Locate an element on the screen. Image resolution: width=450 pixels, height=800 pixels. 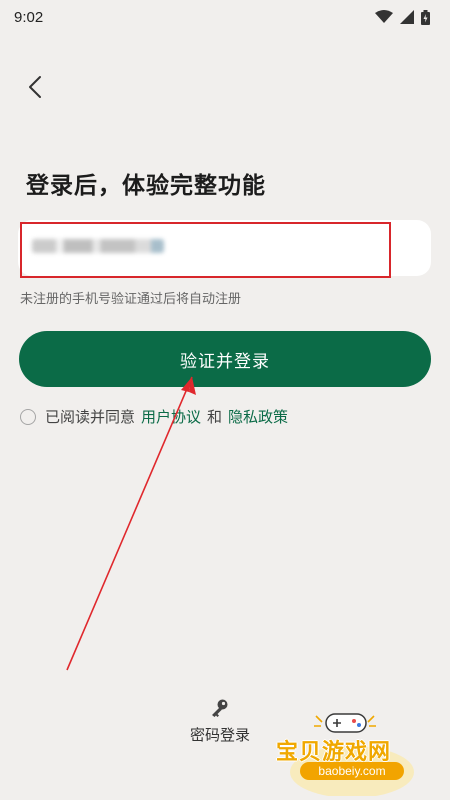
status-icons is located at coordinates (402, 17).